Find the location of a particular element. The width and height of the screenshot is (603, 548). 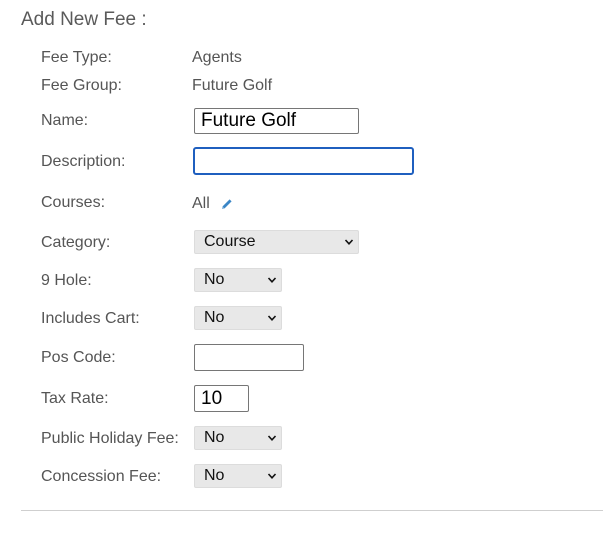

fee-type-label: Fee Type: is located at coordinates (76, 57).